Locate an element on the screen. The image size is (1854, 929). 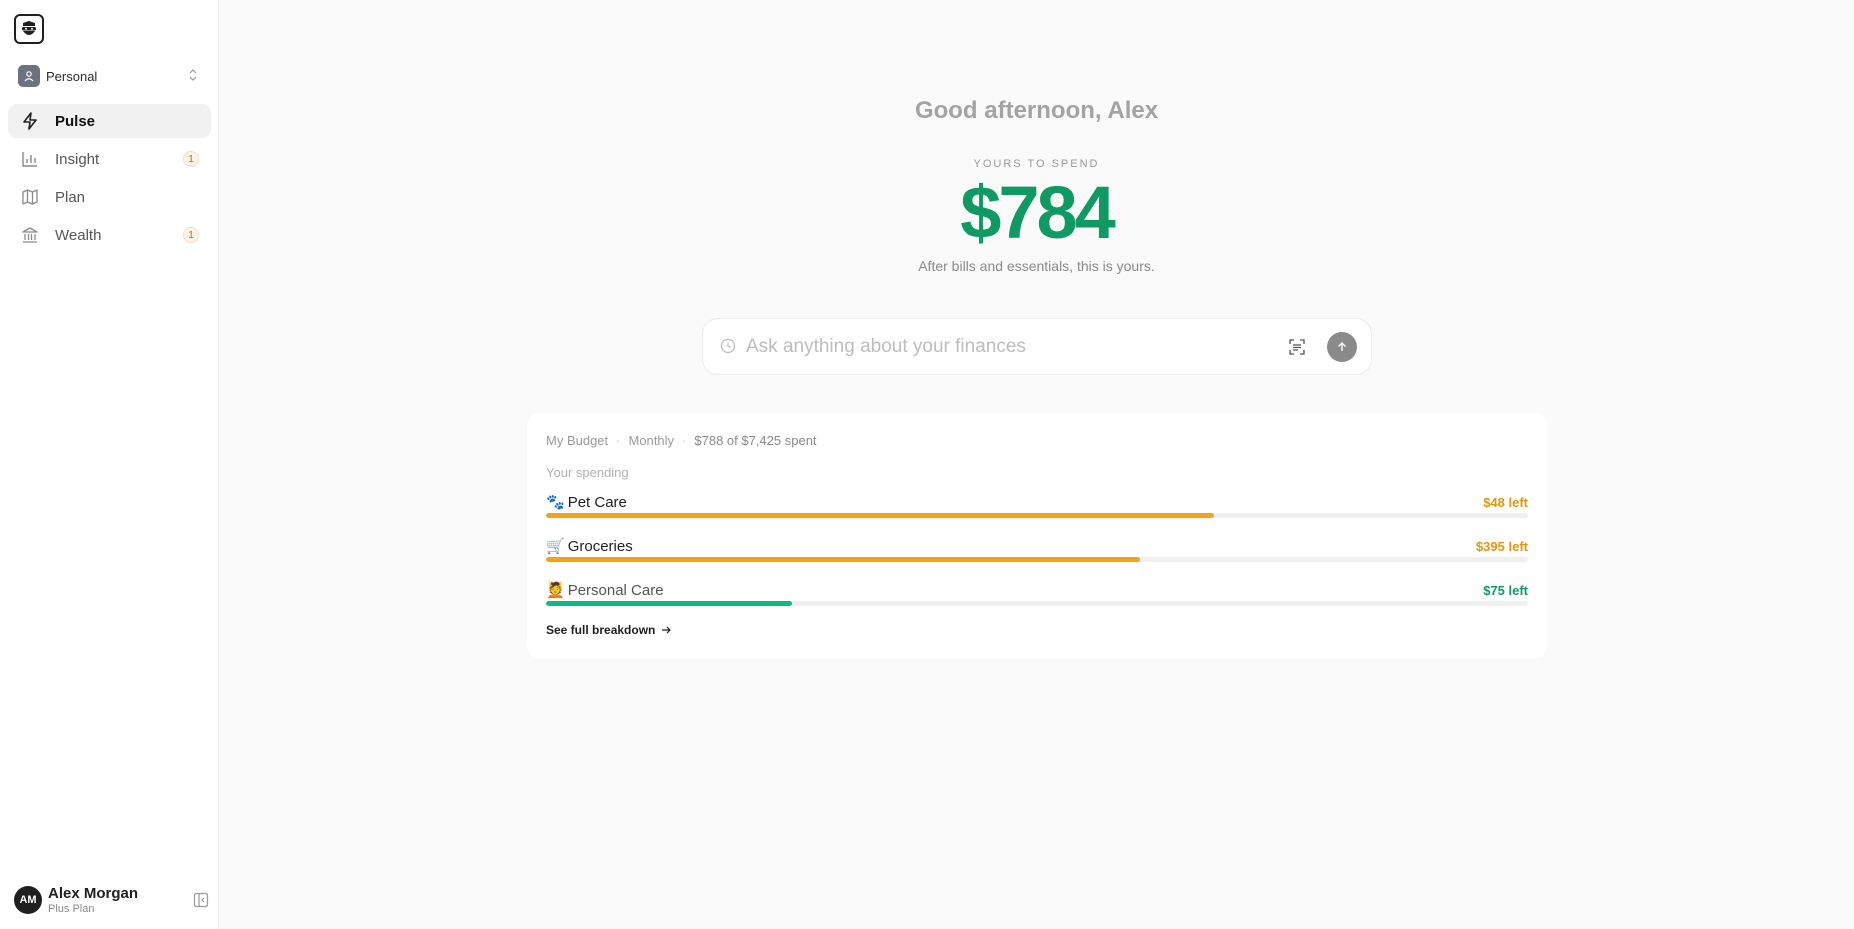
sidebar-item-insight: Insight 1 is located at coordinates (109, 159).